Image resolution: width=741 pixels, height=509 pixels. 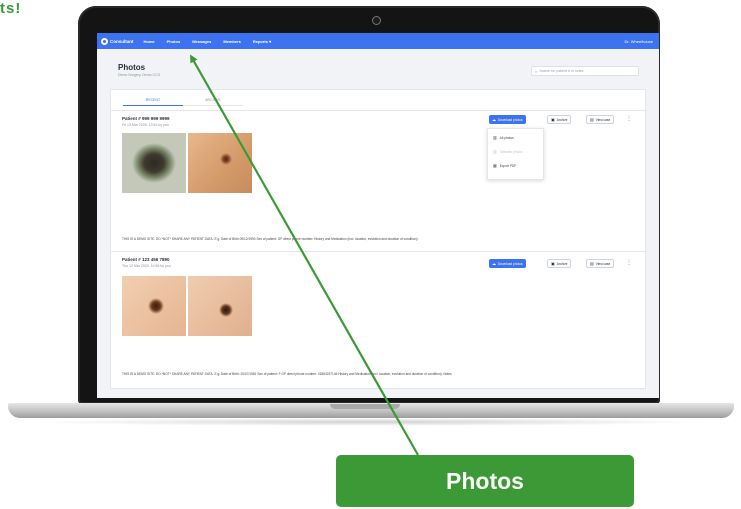 I want to click on search-placeholder: Search for patient # or notes, so click(x=561, y=71).